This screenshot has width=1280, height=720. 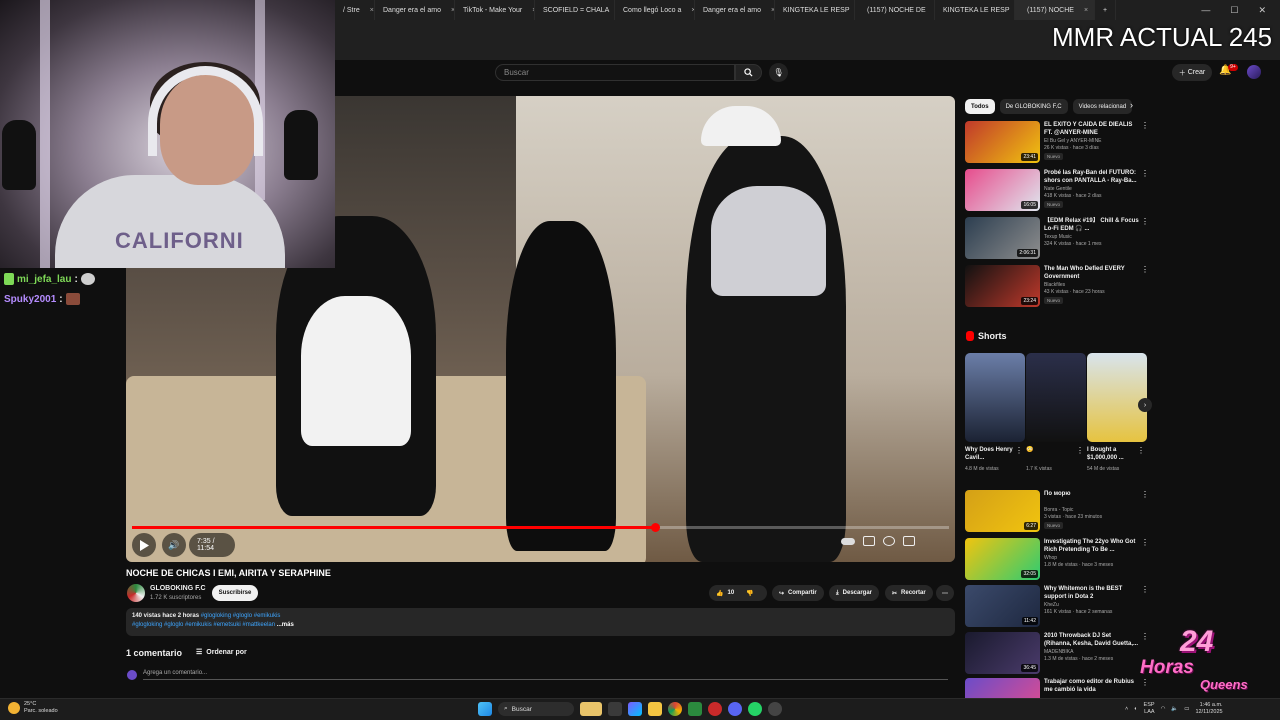 I want to click on search-input: Buscar, so click(x=615, y=72).